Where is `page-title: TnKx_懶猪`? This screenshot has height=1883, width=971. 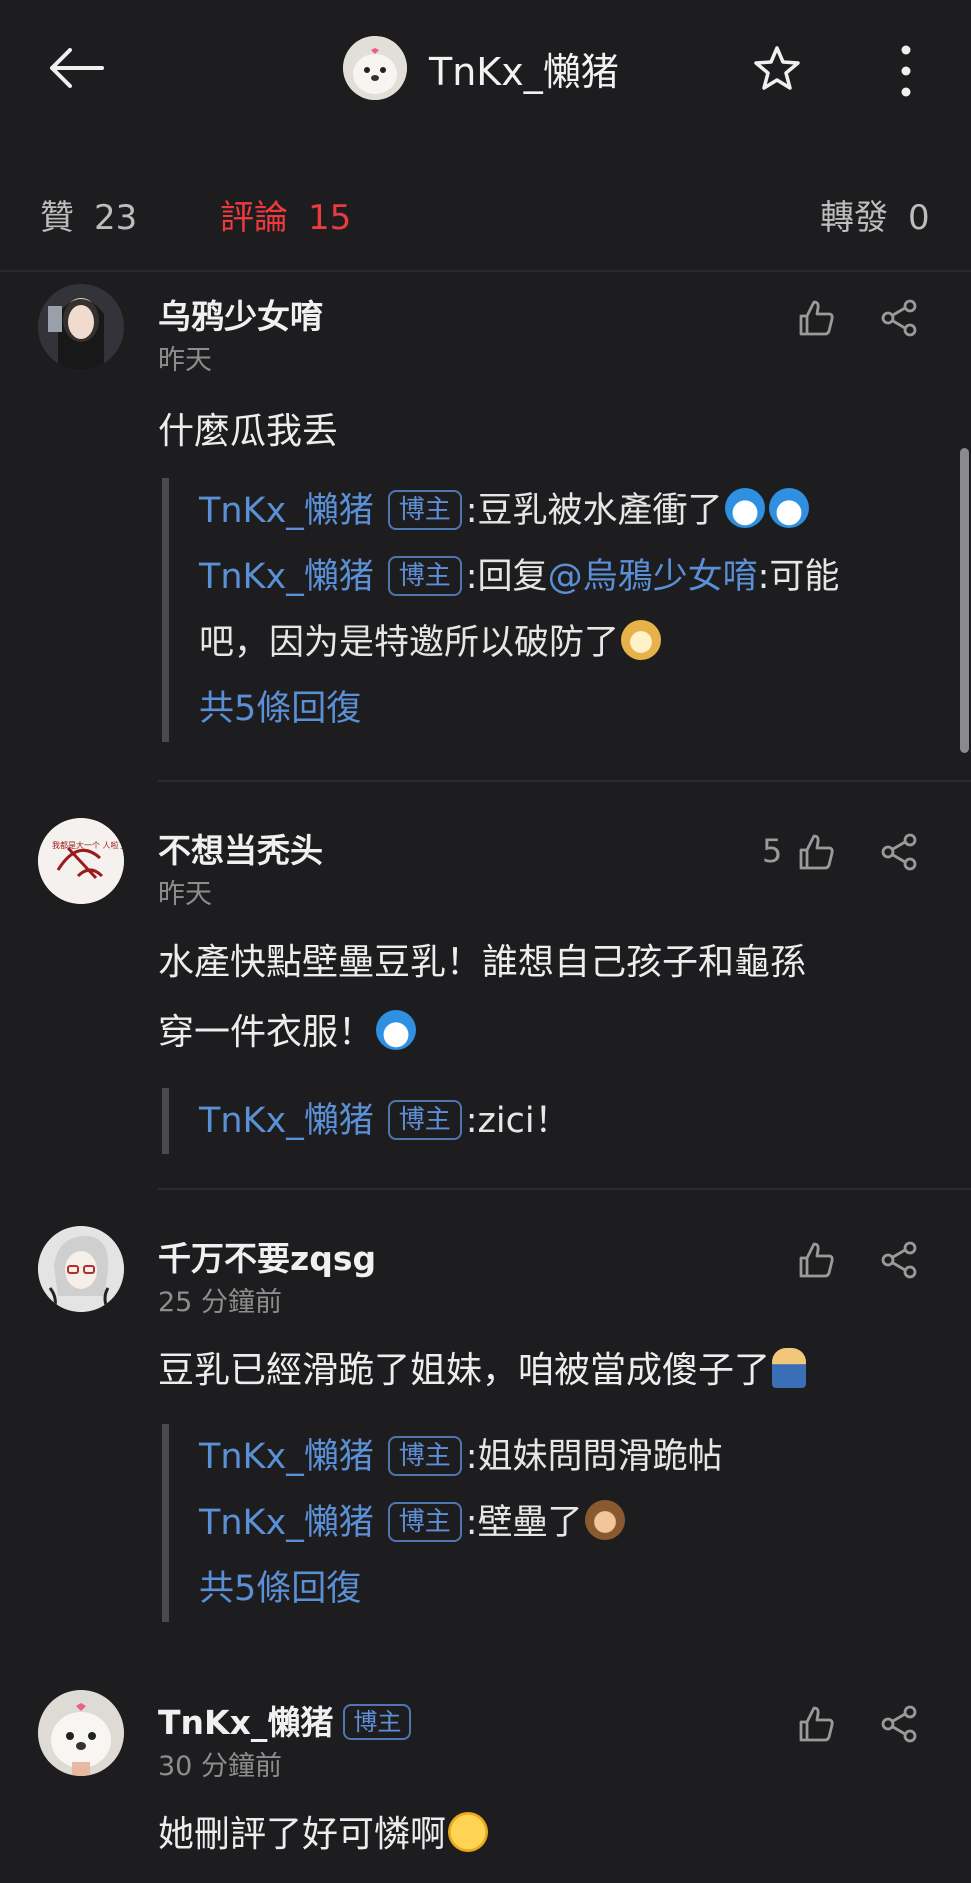
page-title: TnKx_懶猪 is located at coordinates (524, 71).